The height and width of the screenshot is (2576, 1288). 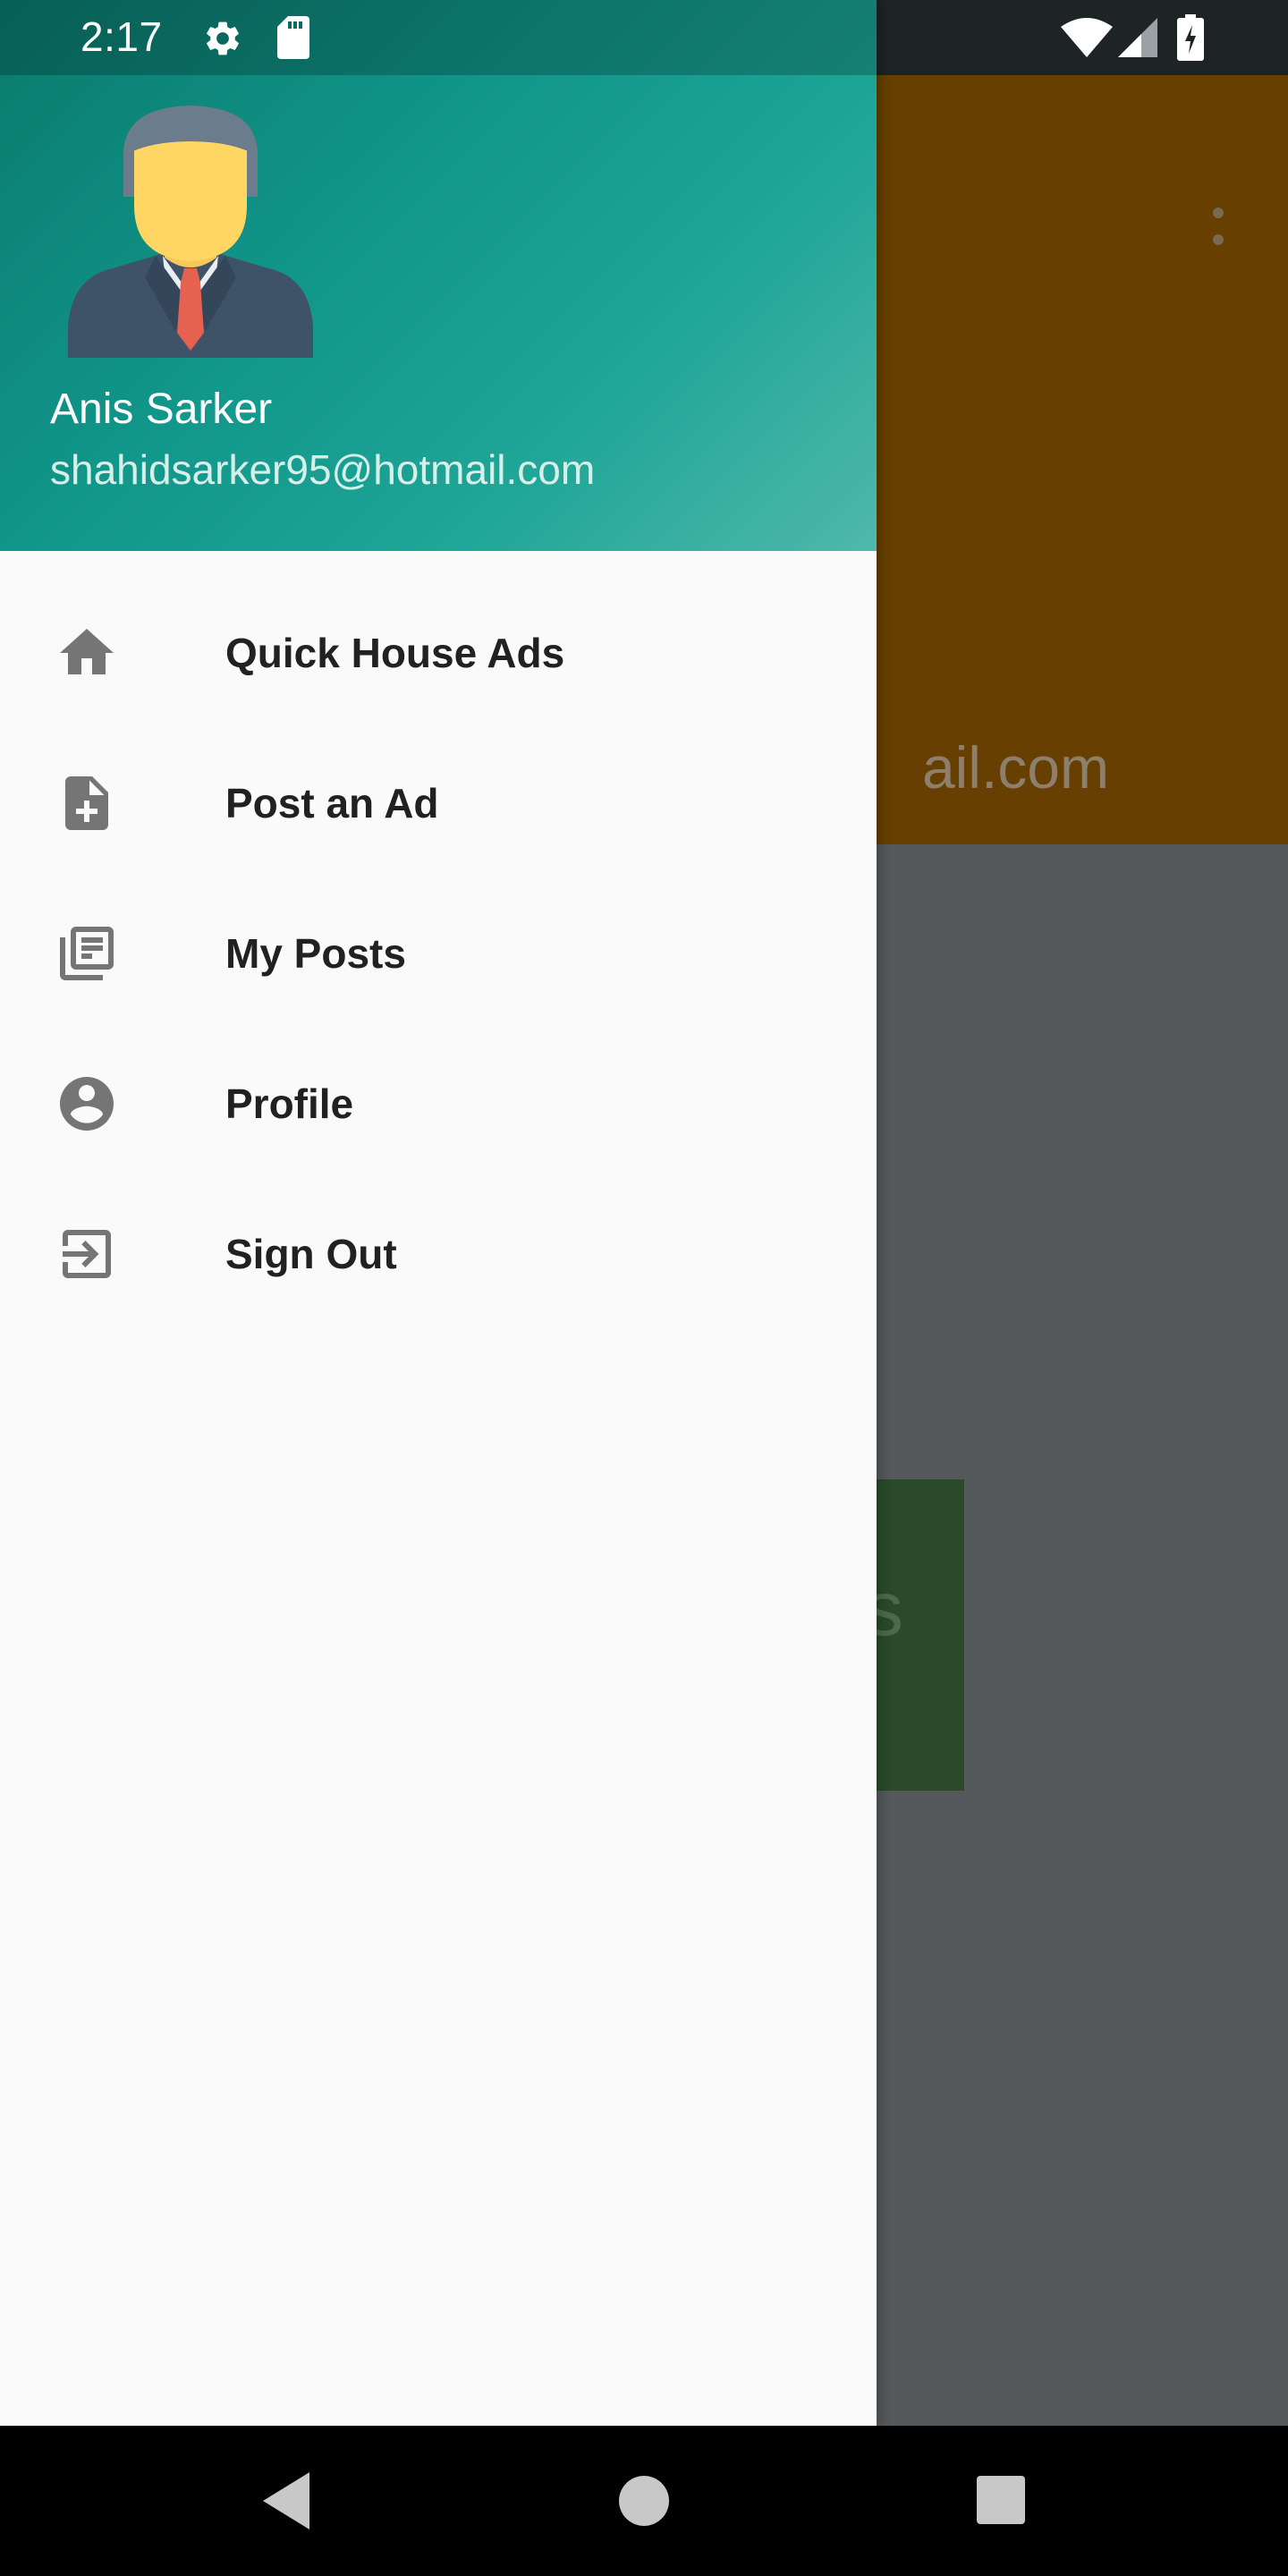 What do you see at coordinates (1087, 37) in the screenshot?
I see `wifi-icon` at bounding box center [1087, 37].